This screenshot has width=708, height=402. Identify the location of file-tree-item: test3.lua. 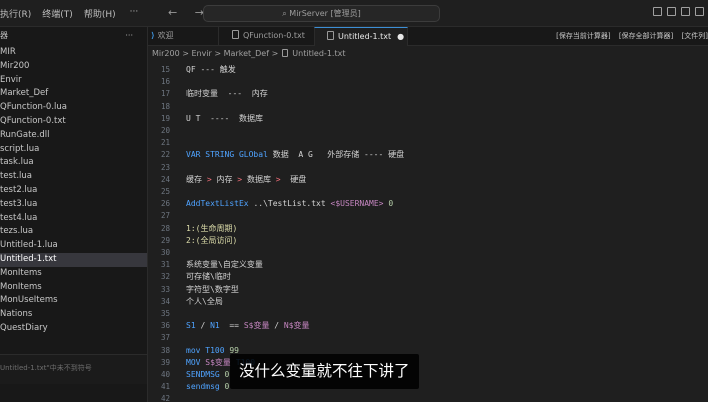
(73, 205).